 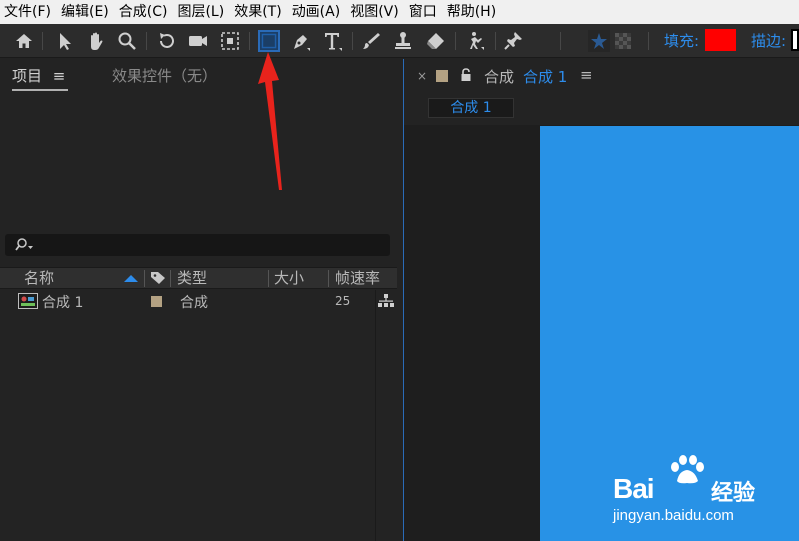 What do you see at coordinates (422, 76) in the screenshot?
I see `close-icon: ×` at bounding box center [422, 76].